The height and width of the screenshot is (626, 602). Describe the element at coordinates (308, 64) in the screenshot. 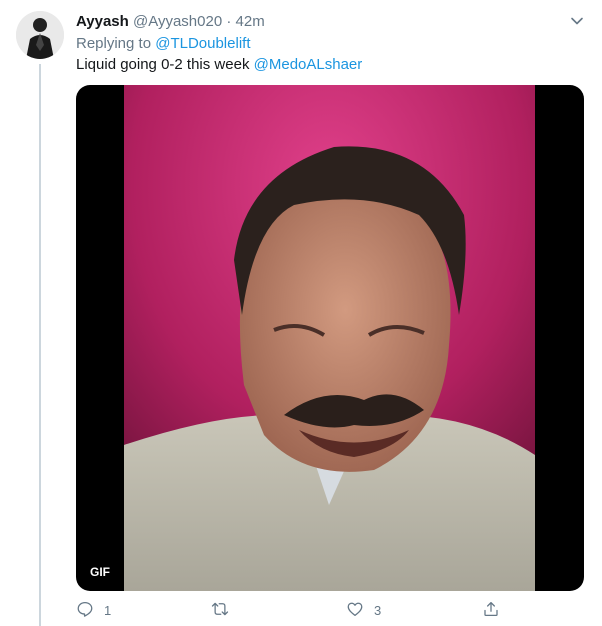

I see `mention-link: @MedoALshaer` at that location.